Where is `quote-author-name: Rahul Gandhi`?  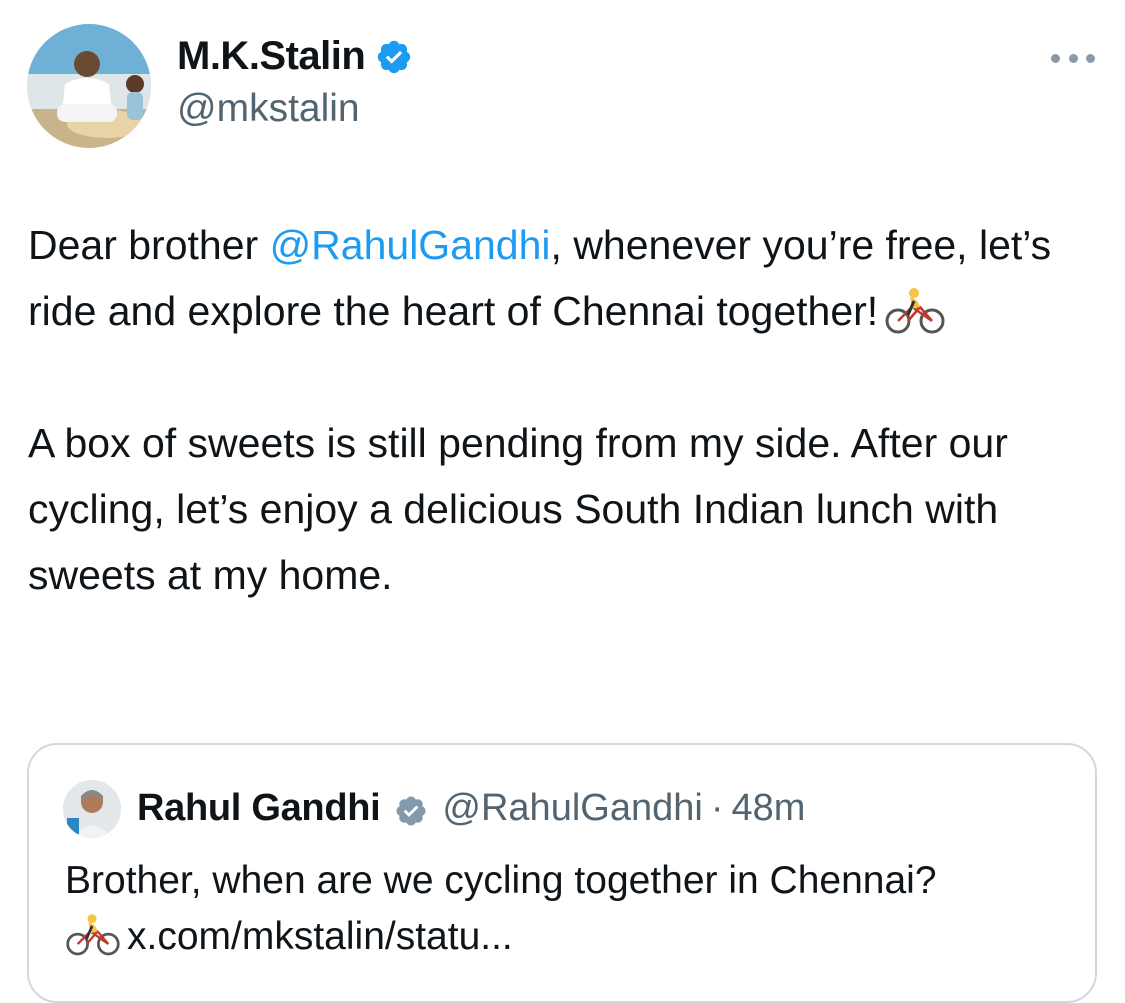 quote-author-name: Rahul Gandhi is located at coordinates (259, 808).